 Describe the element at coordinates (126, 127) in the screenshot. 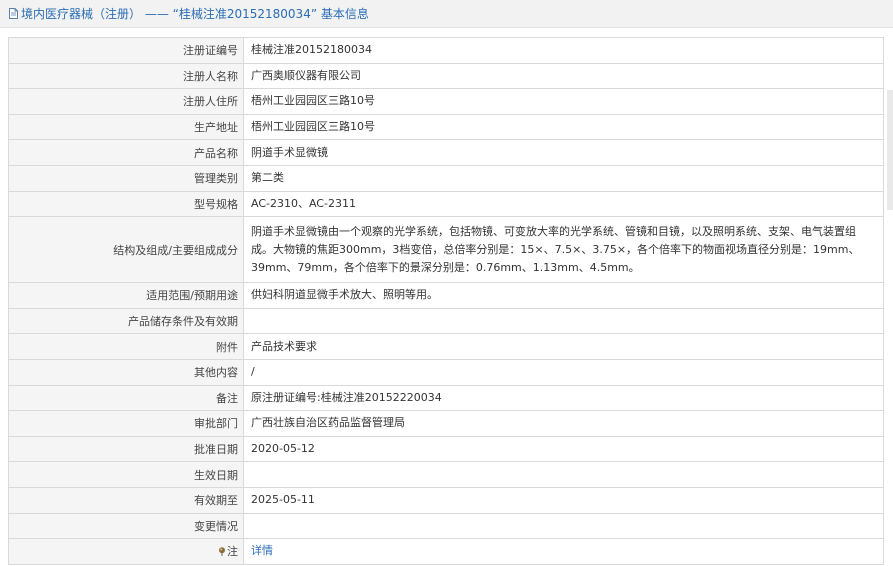

I see `row-label: 生产地址` at that location.